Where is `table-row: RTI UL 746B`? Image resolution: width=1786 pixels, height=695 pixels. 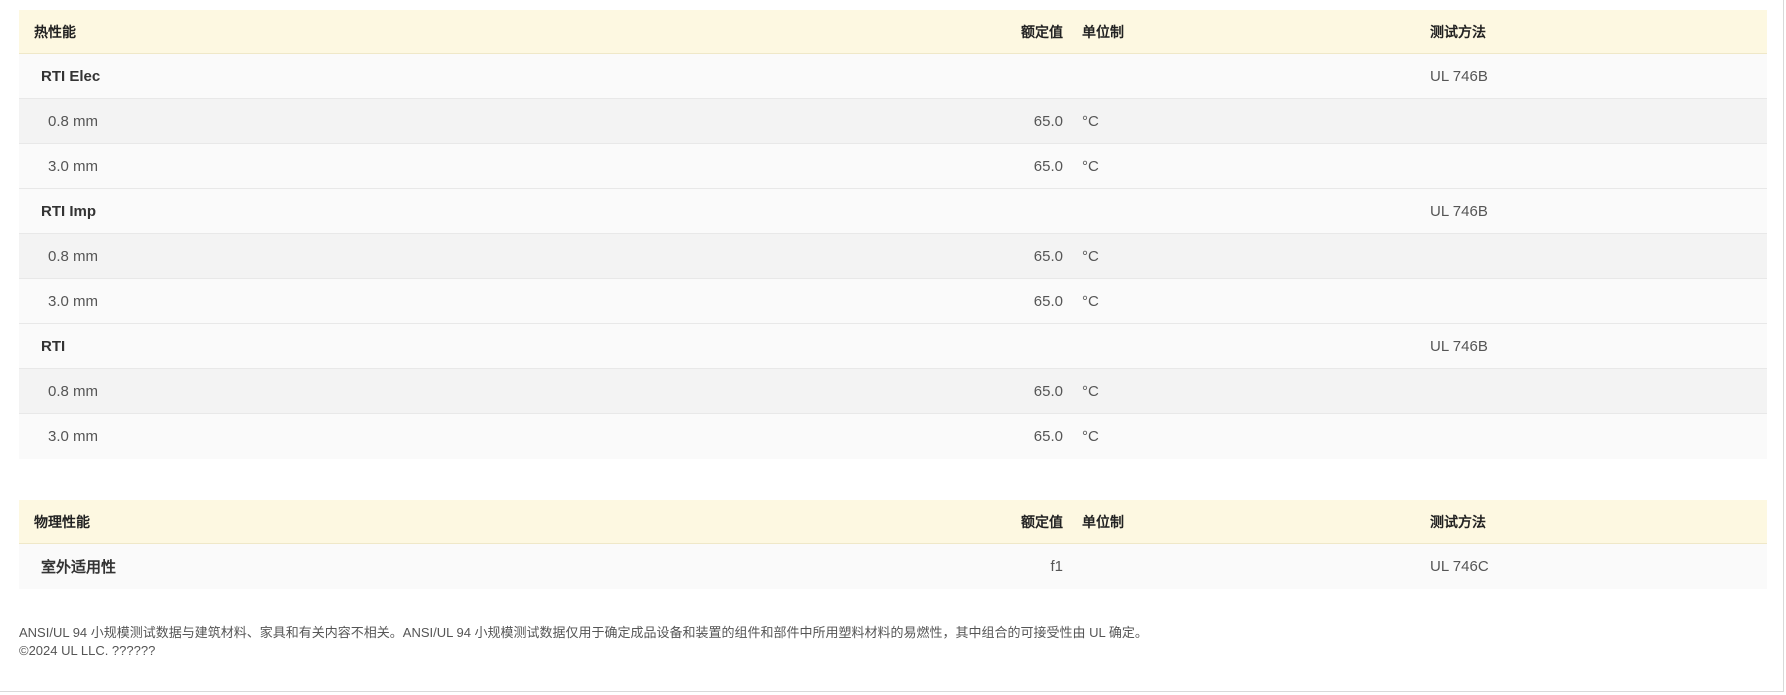
table-row: RTI UL 746B is located at coordinates (893, 346).